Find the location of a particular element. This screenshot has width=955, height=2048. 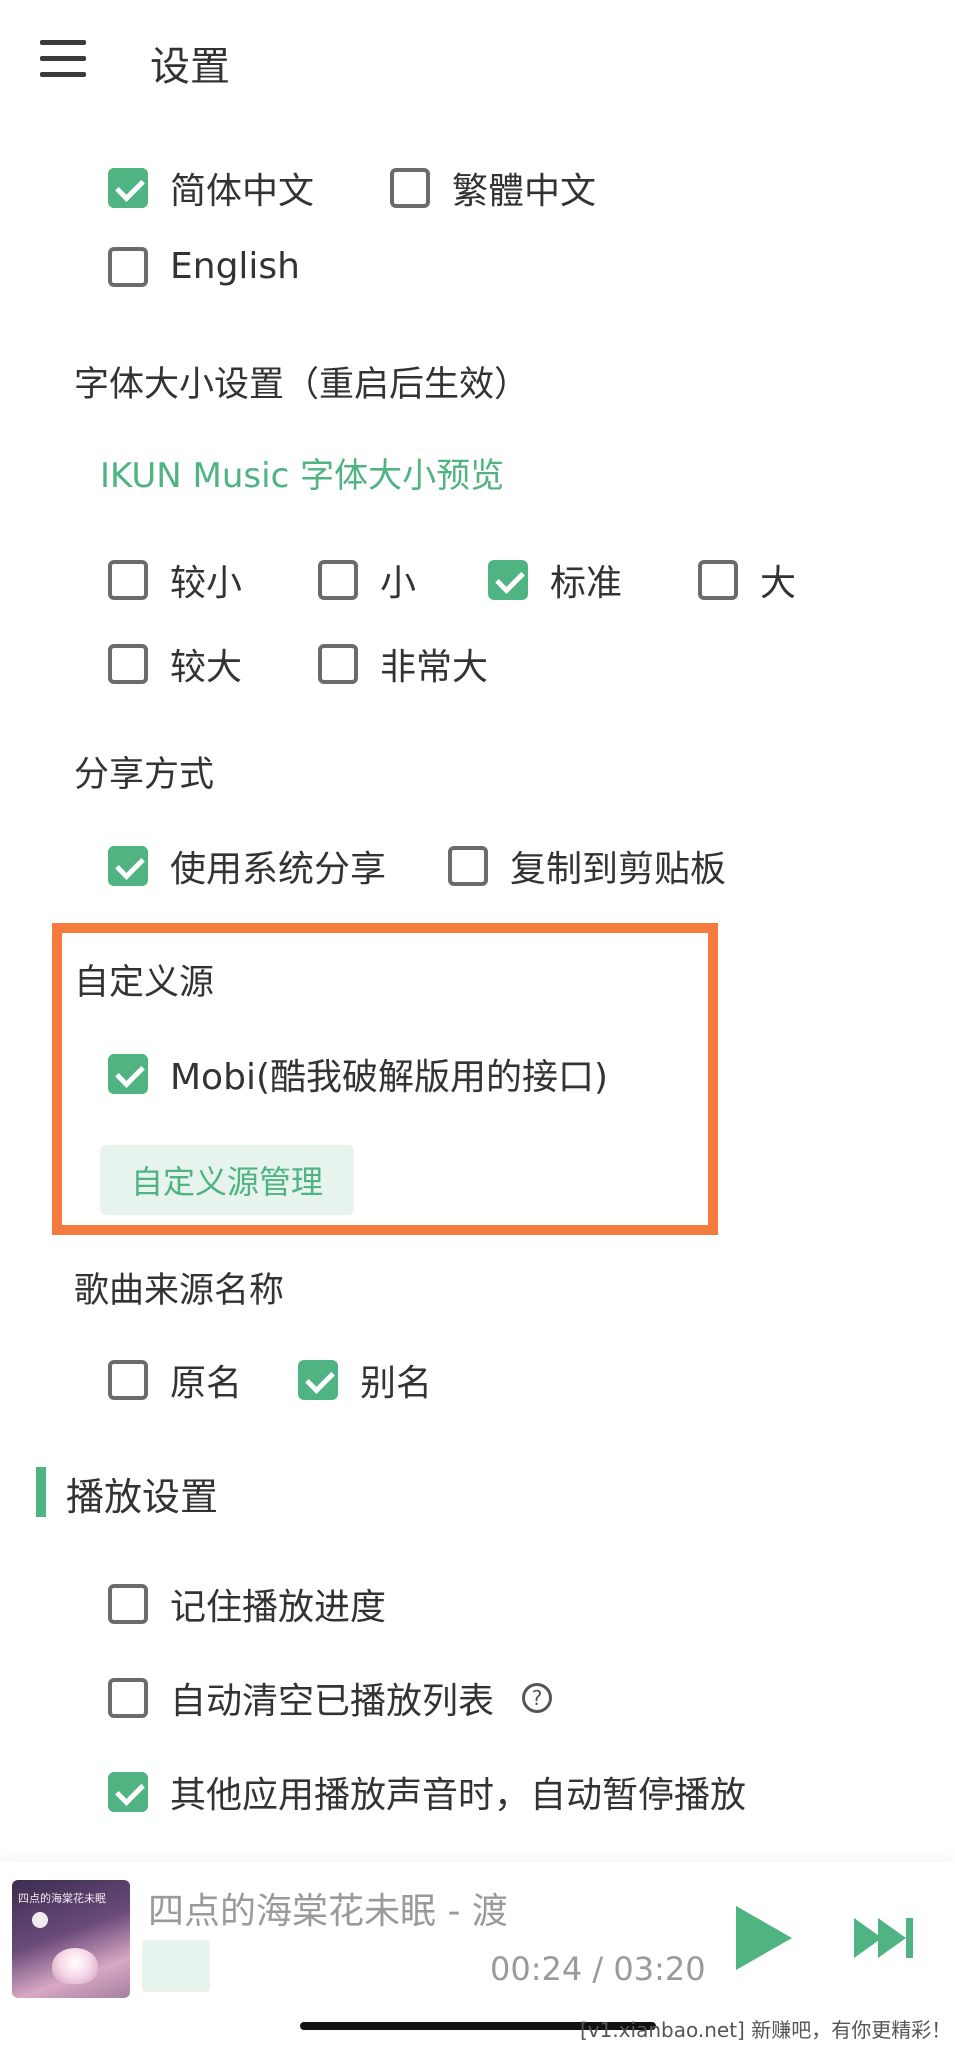

checkbox-simplified-chinese: 简体中文 is located at coordinates (211, 188).